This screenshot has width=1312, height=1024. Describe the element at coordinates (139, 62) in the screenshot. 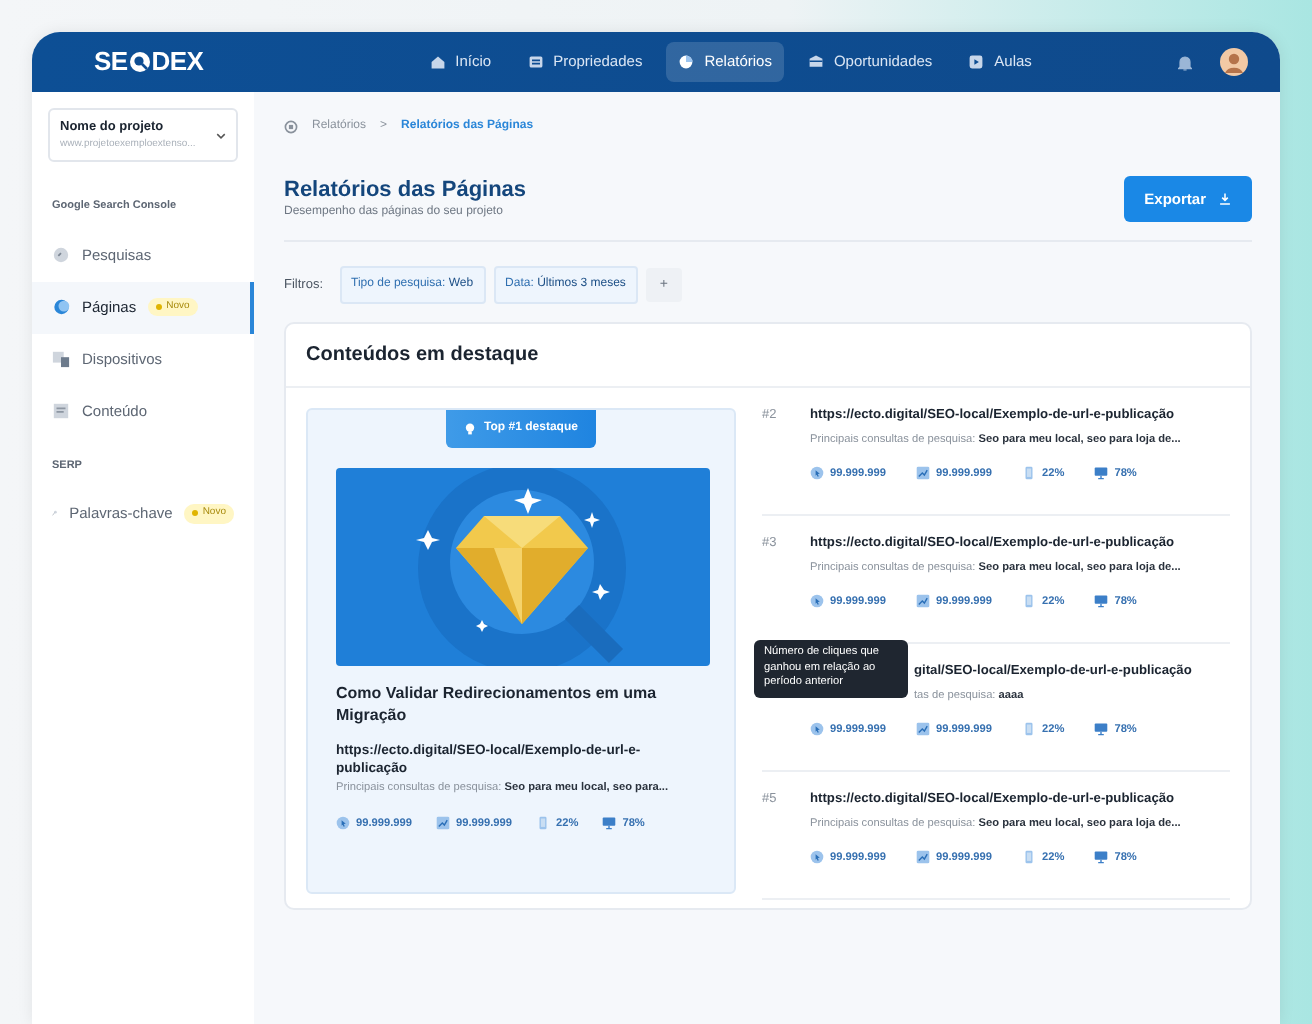

I see `magnifier-icon` at that location.